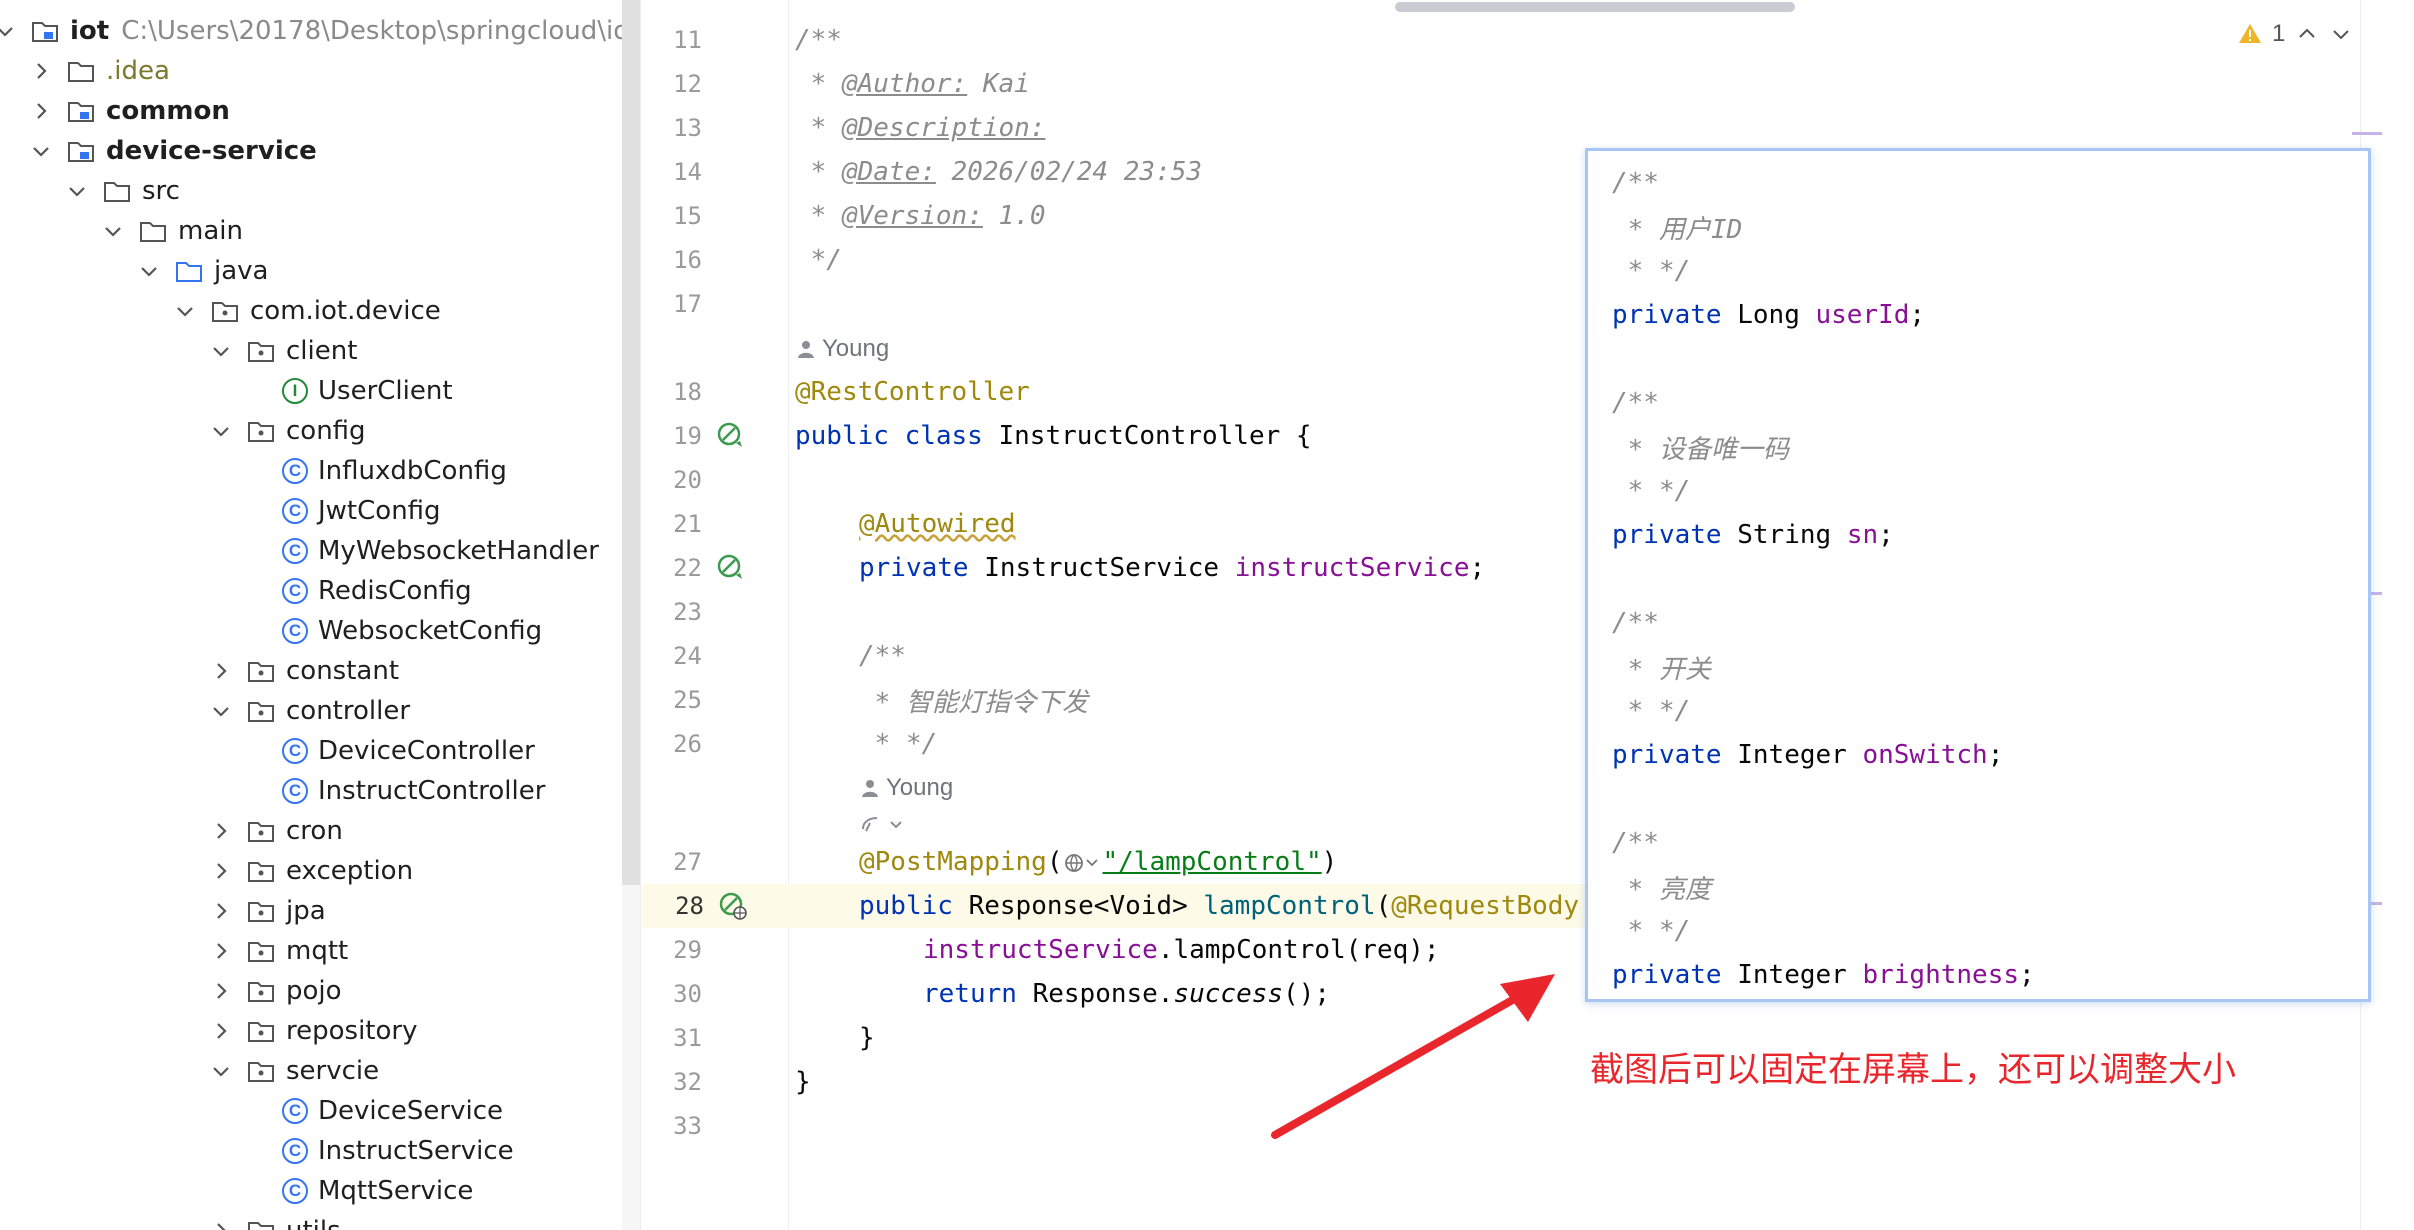 The image size is (2414, 1230). What do you see at coordinates (352, 1031) in the screenshot?
I see `tree-item-label: repository` at bounding box center [352, 1031].